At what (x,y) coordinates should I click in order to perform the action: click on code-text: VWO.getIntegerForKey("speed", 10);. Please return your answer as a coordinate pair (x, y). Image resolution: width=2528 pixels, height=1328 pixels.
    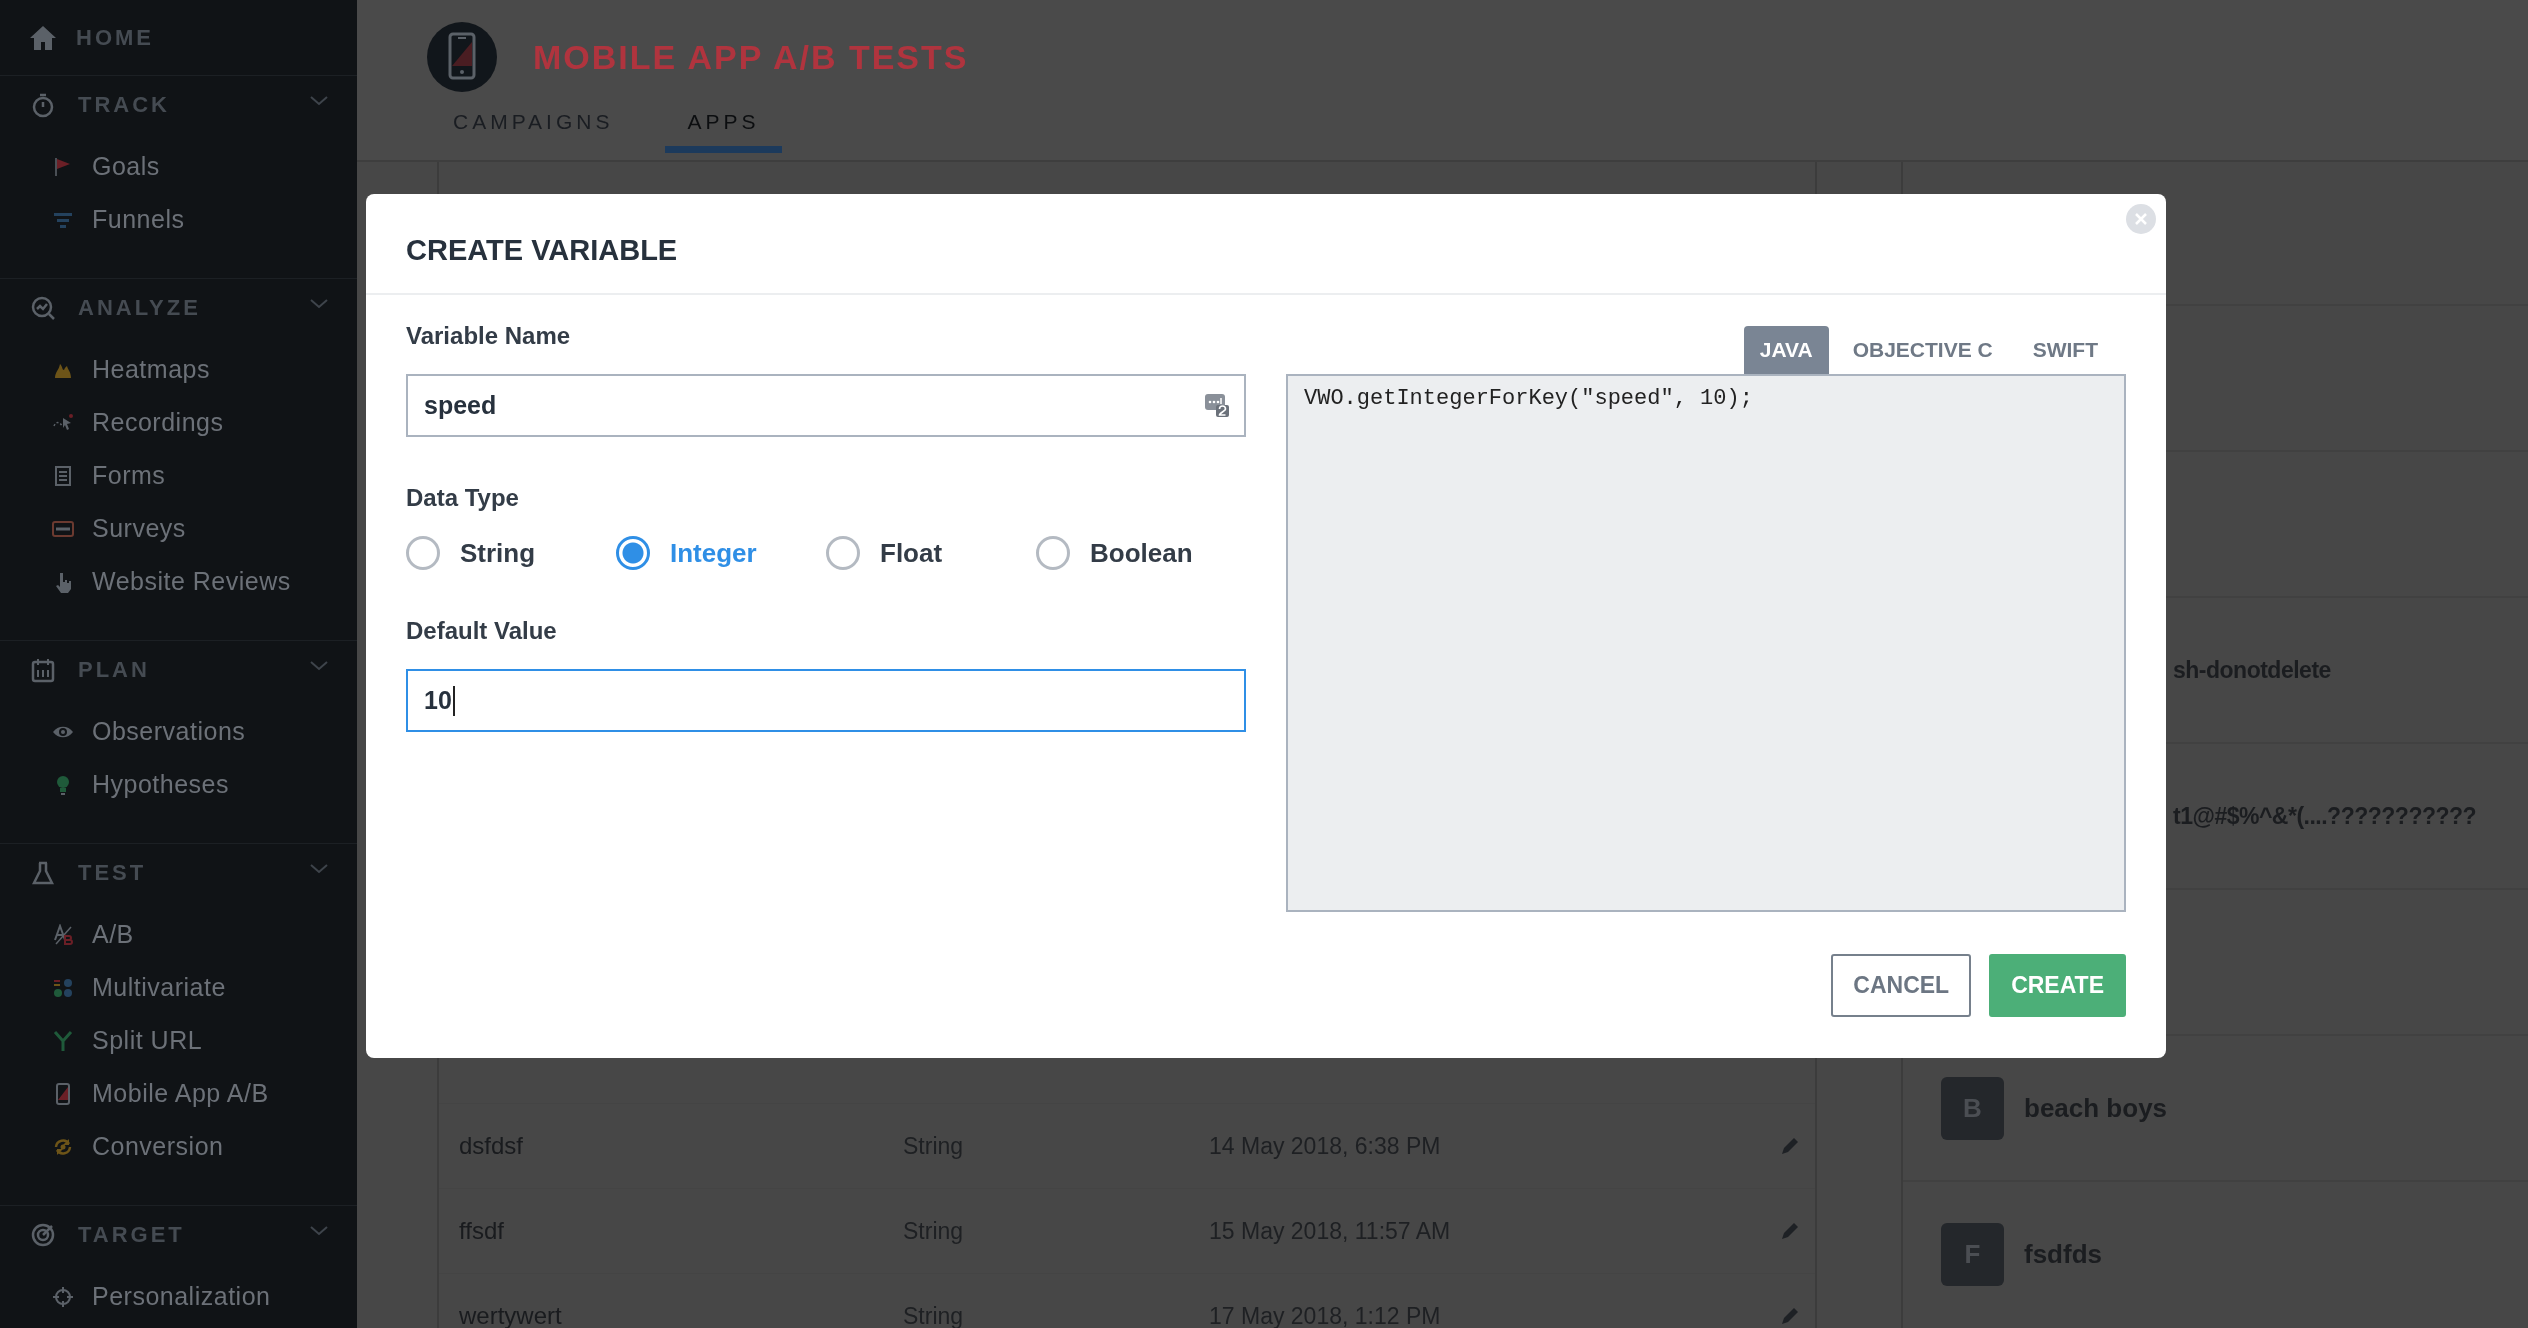
    Looking at the image, I should click on (1529, 398).